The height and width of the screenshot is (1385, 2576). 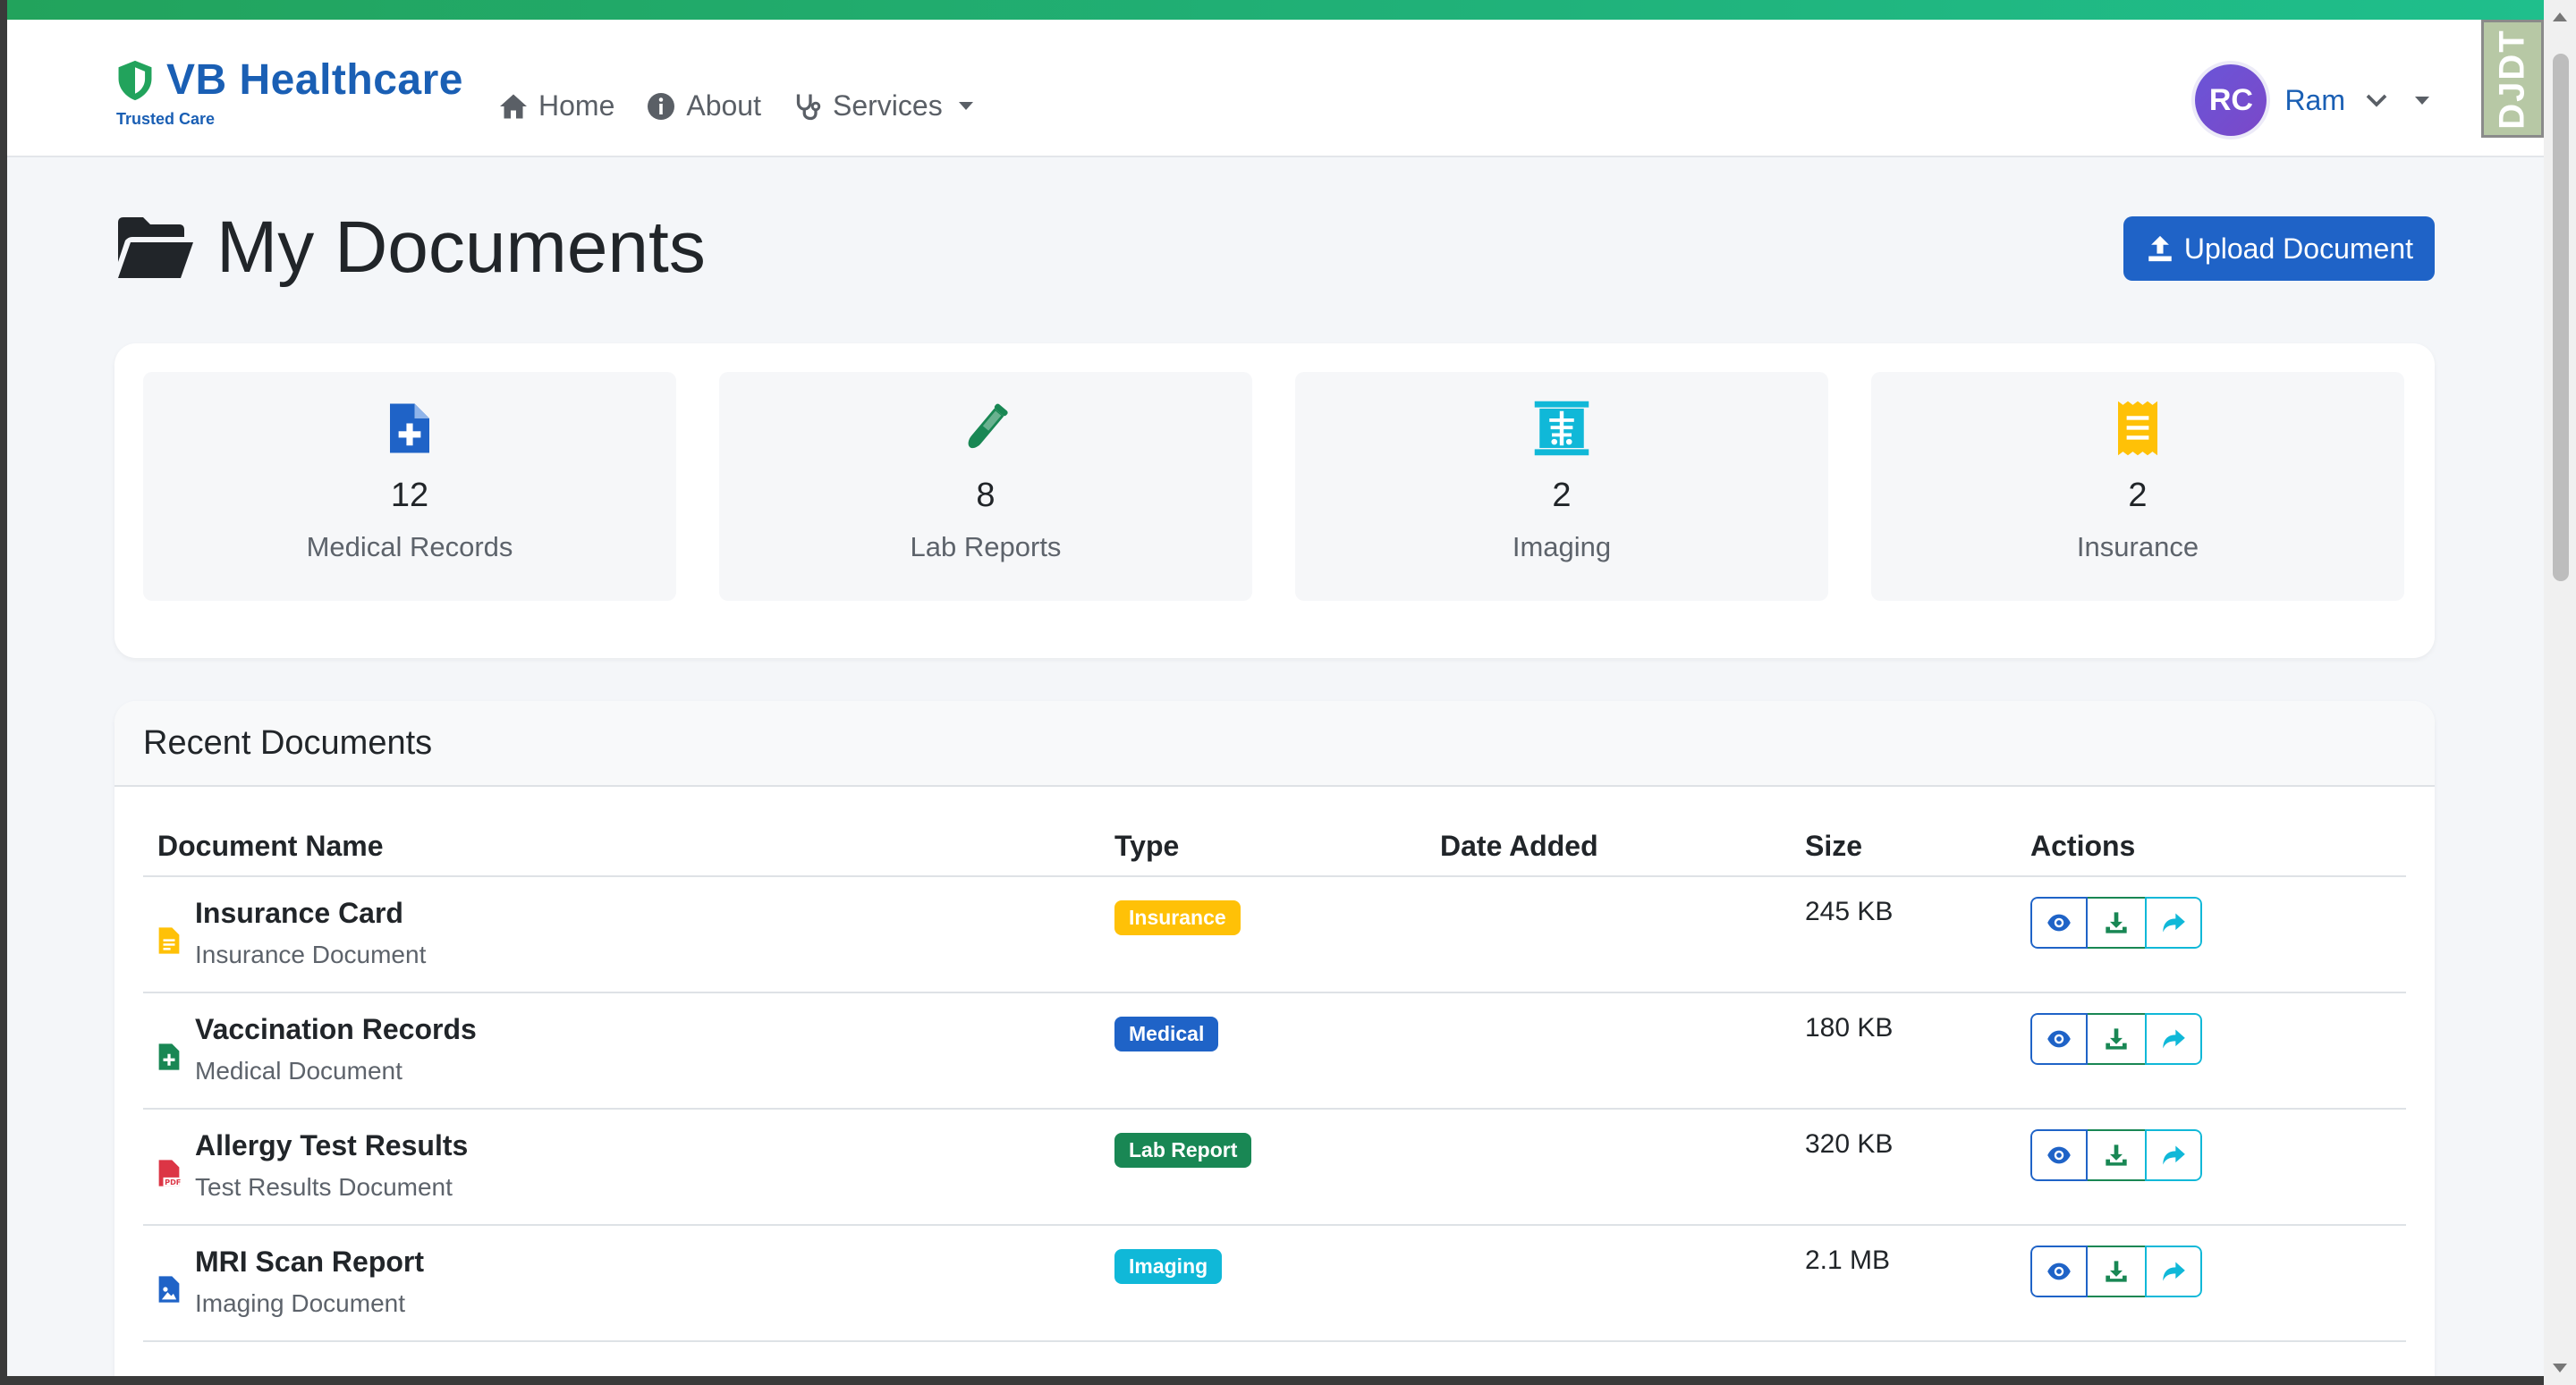 I want to click on nav-home: Home, so click(x=555, y=105).